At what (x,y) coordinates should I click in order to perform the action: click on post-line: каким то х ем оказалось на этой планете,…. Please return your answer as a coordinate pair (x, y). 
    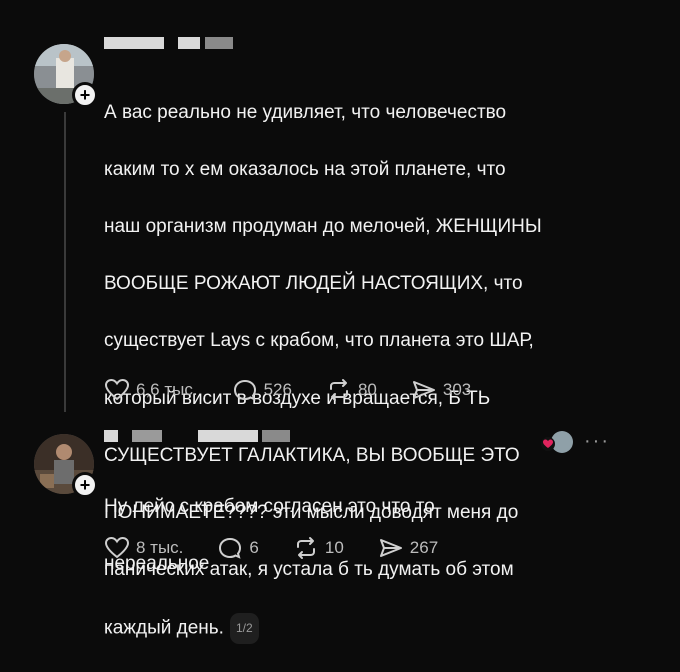
    Looking at the image, I should click on (305, 169).